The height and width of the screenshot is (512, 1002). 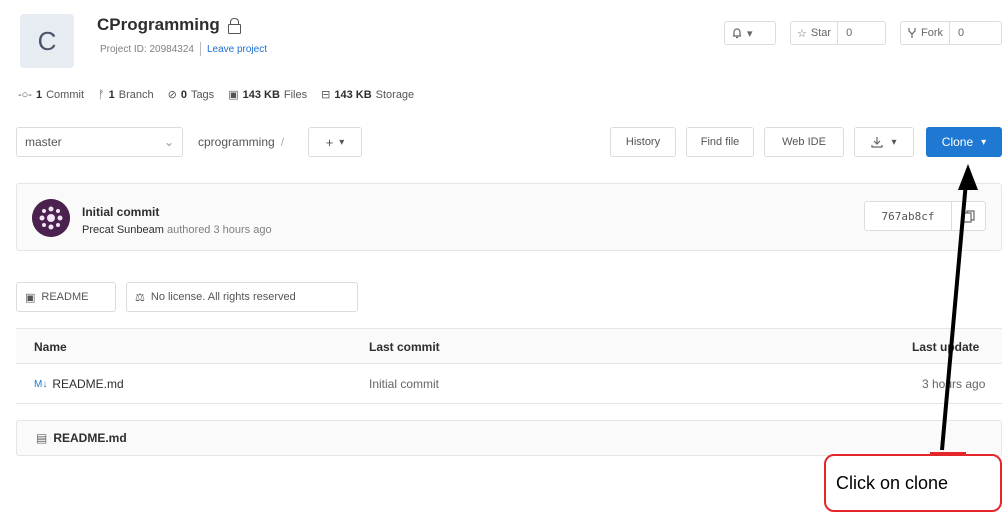 I want to click on find-file-button: Find file, so click(x=720, y=142).